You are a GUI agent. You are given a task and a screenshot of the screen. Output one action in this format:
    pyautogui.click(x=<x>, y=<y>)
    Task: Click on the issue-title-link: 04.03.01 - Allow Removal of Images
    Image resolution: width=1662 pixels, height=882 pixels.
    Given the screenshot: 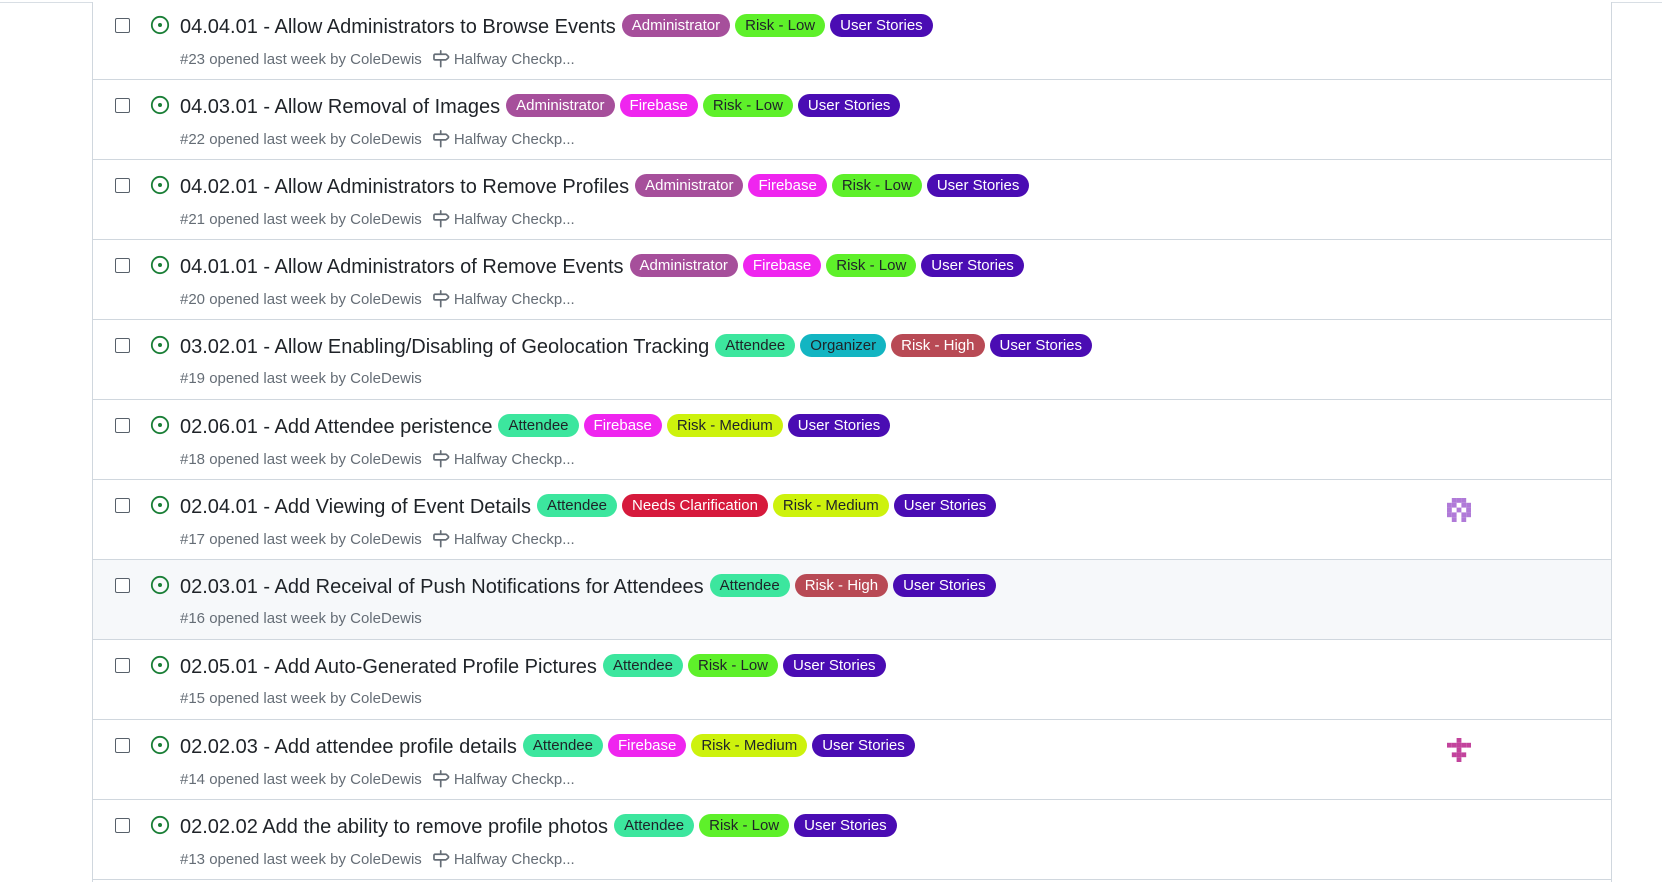 What is the action you would take?
    pyautogui.click(x=340, y=107)
    